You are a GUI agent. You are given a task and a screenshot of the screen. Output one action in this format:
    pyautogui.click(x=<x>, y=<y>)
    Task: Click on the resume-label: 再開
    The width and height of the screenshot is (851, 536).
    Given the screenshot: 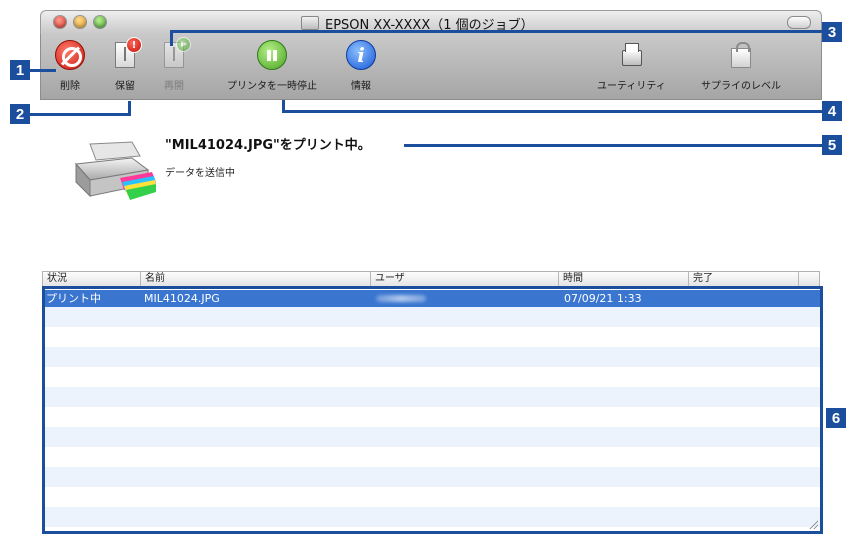 What is the action you would take?
    pyautogui.click(x=174, y=86)
    